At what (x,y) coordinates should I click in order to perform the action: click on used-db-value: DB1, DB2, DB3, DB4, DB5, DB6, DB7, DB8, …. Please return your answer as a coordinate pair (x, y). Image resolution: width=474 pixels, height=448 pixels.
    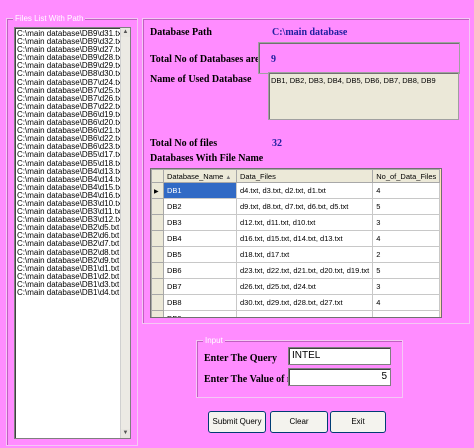
    Looking at the image, I should click on (353, 80).